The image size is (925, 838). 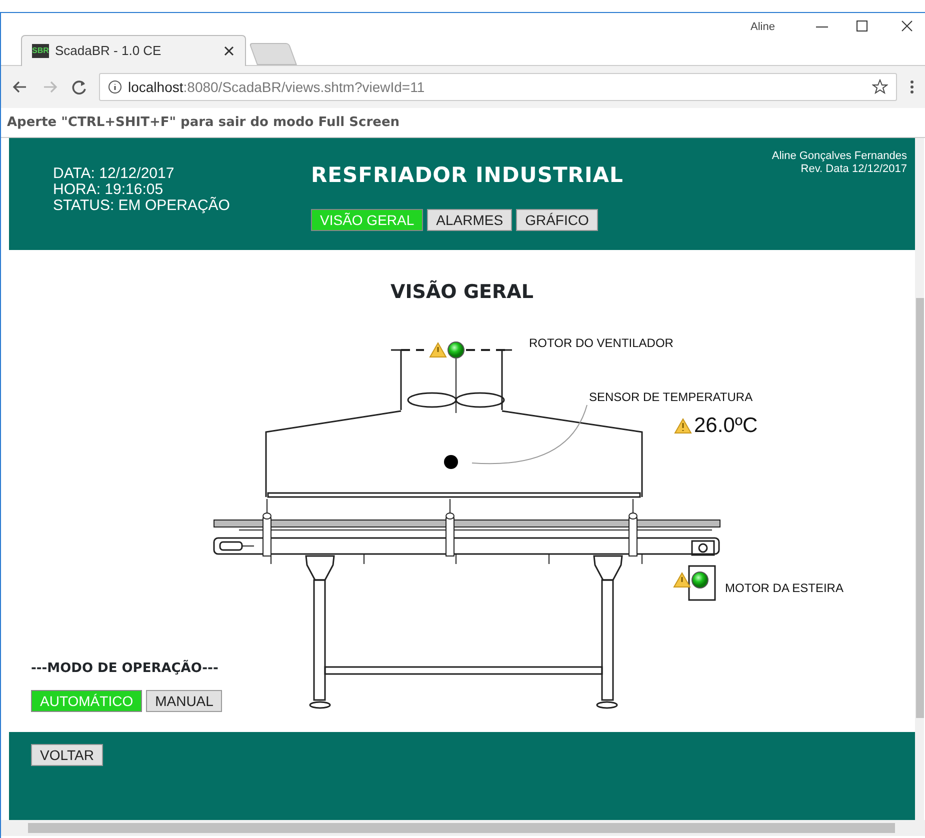 What do you see at coordinates (784, 588) in the screenshot?
I see `point-label: MOTOR DA ESTEIRA` at bounding box center [784, 588].